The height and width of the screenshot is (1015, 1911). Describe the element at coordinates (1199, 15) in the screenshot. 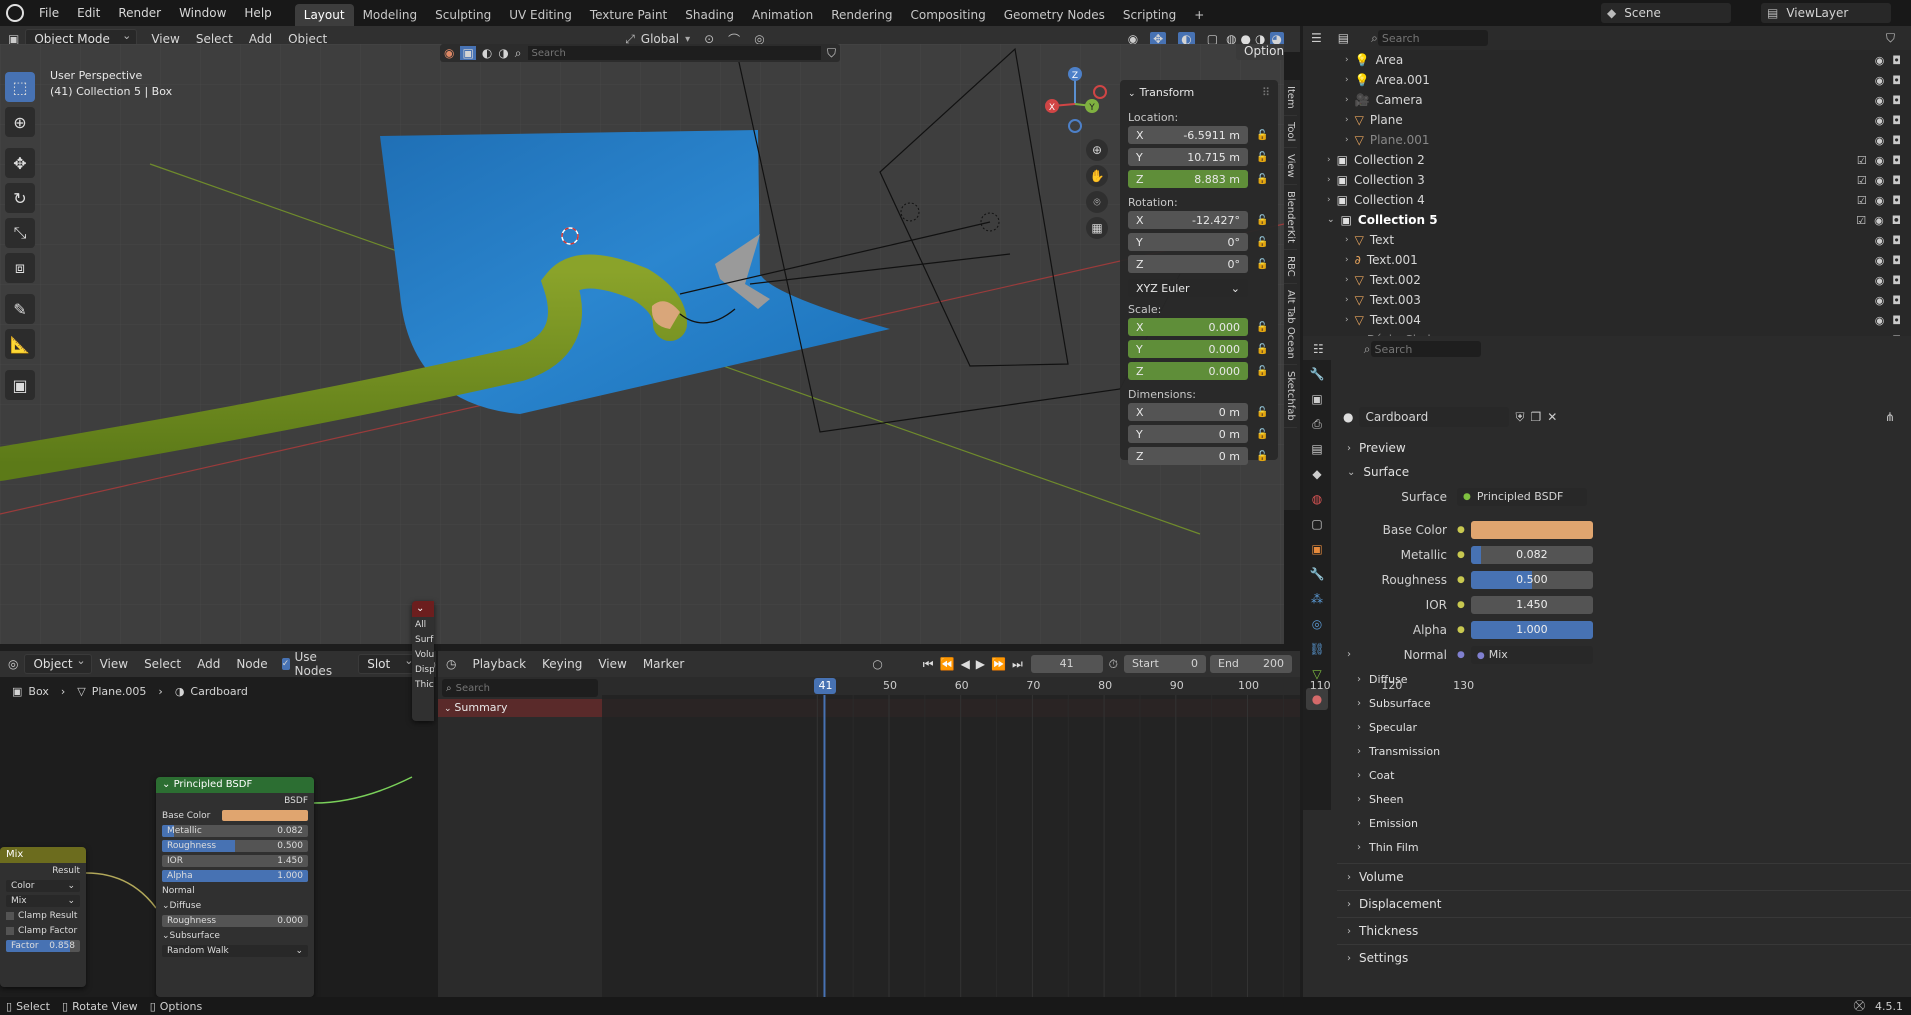

I see `add-workspace-button: +` at that location.